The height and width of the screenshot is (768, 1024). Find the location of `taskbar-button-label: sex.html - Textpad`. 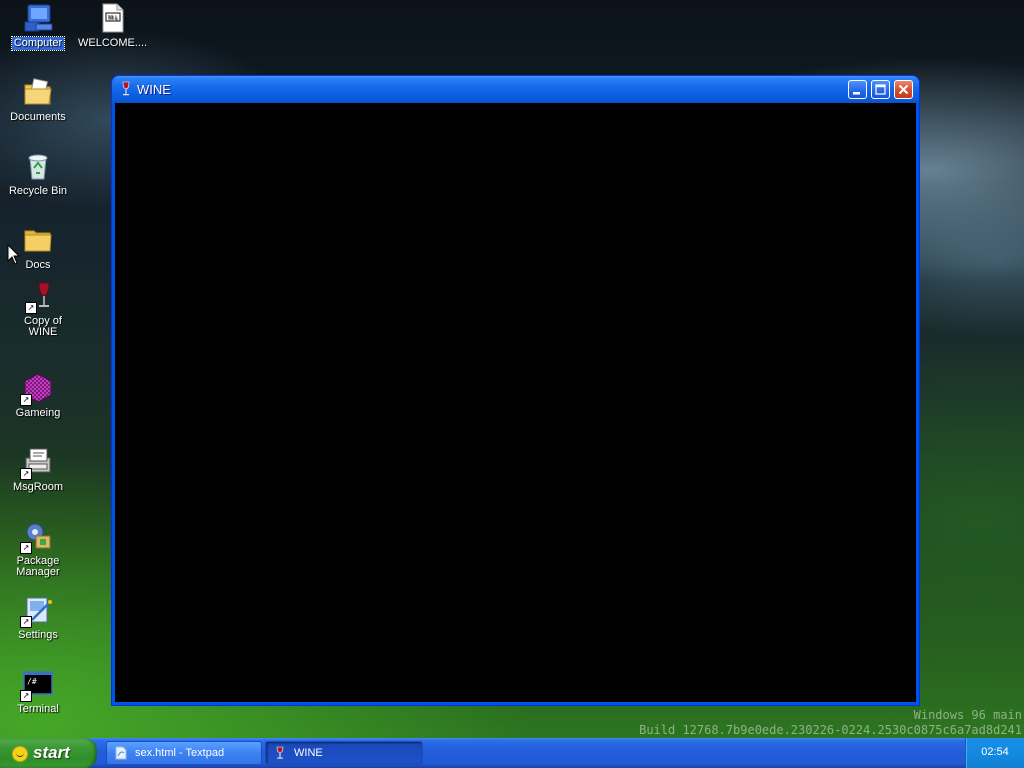

taskbar-button-label: sex.html - Textpad is located at coordinates (180, 753).